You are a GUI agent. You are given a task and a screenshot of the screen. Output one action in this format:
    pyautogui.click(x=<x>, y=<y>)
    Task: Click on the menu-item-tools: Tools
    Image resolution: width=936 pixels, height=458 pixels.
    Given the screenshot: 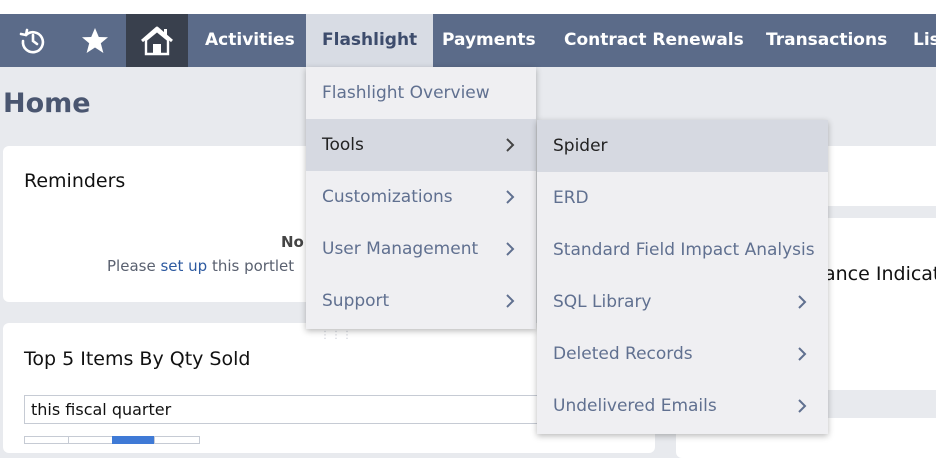 What is the action you would take?
    pyautogui.click(x=421, y=145)
    